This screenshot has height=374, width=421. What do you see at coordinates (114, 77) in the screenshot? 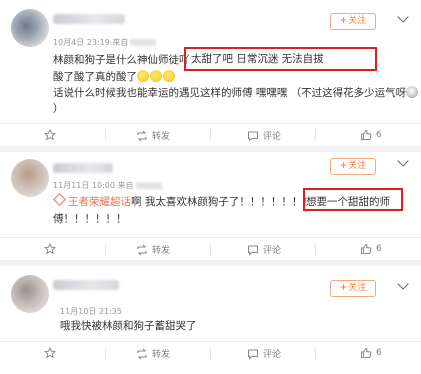
I see `post-text-line: 酸了酸了真的酸了` at bounding box center [114, 77].